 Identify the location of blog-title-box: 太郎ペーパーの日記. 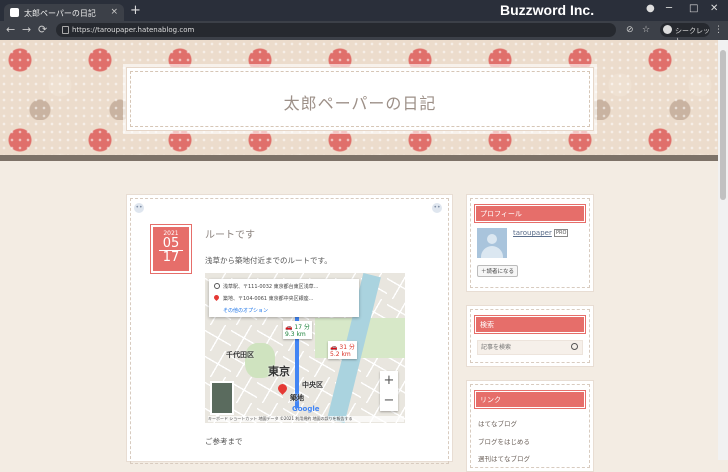
(360, 99).